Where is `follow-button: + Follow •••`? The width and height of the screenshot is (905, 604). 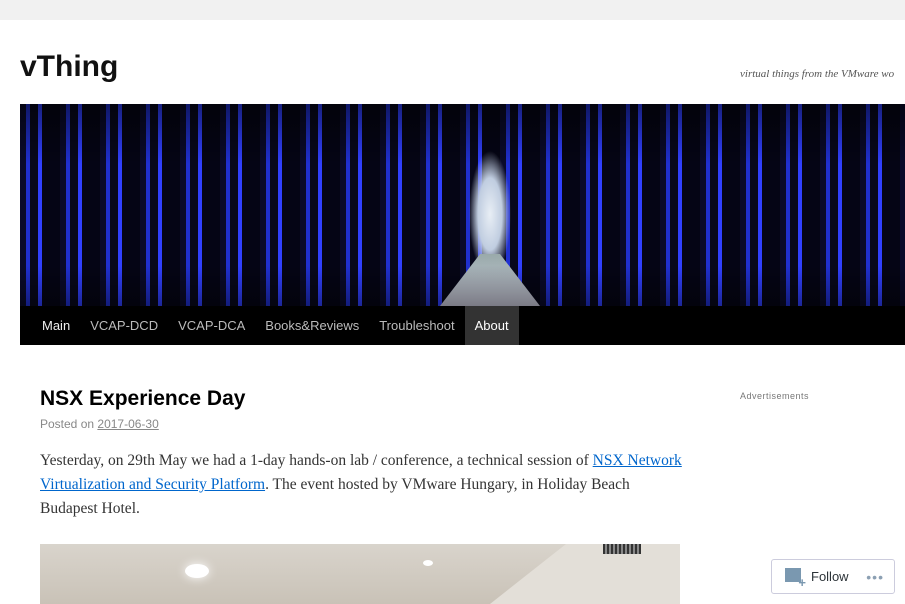
follow-button: + Follow ••• is located at coordinates (833, 576).